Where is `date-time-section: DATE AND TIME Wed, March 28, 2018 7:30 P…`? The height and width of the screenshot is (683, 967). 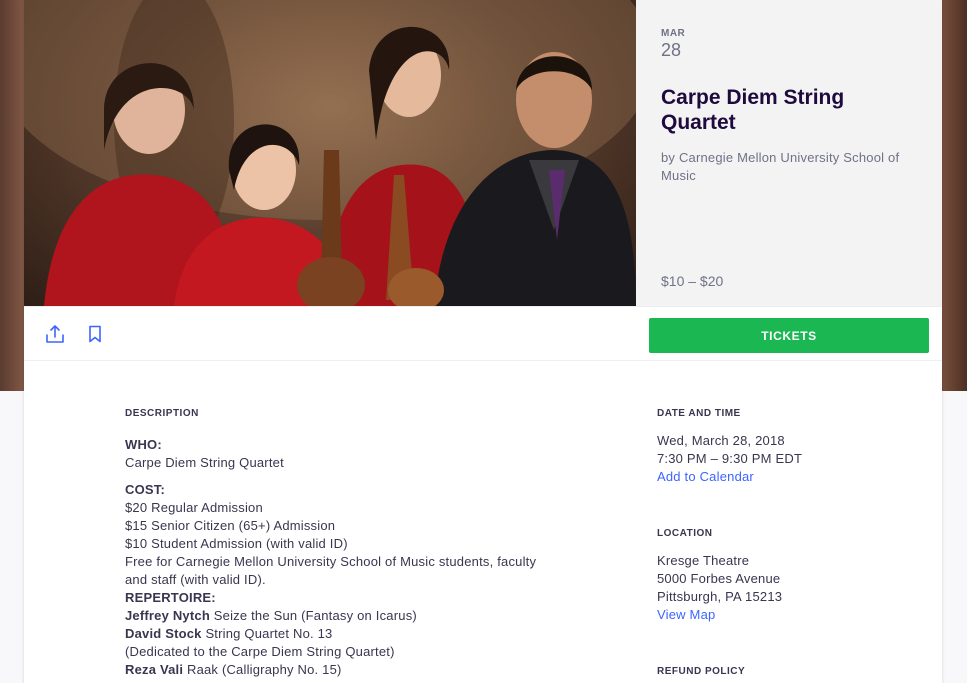
date-time-section: DATE AND TIME Wed, March 28, 2018 7:30 P… is located at coordinates (787, 447).